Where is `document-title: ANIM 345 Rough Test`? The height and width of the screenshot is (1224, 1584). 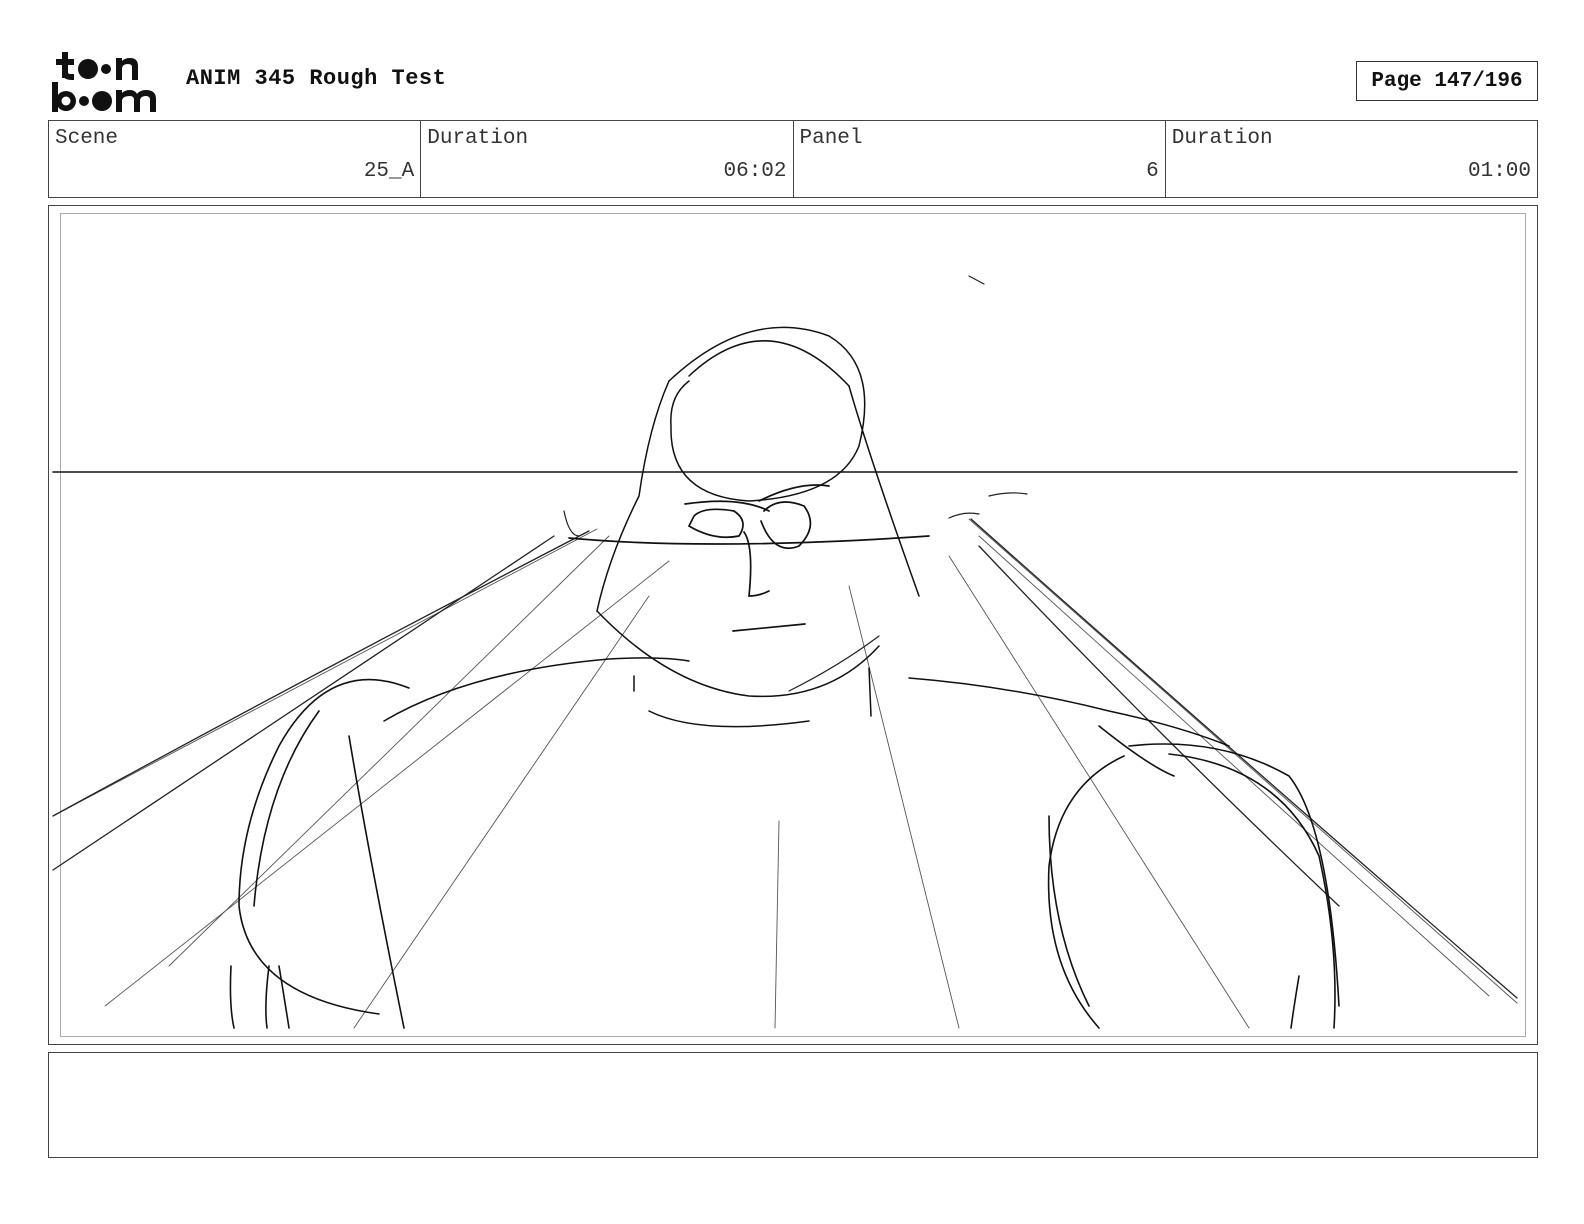 document-title: ANIM 345 Rough Test is located at coordinates (316, 78).